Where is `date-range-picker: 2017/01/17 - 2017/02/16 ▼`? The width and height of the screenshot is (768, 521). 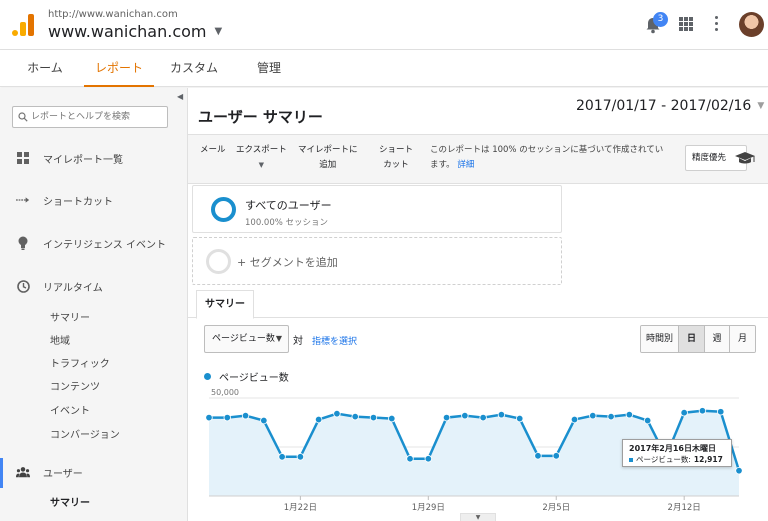
date-range-picker: 2017/01/17 - 2017/02/16 ▼ is located at coordinates (670, 106).